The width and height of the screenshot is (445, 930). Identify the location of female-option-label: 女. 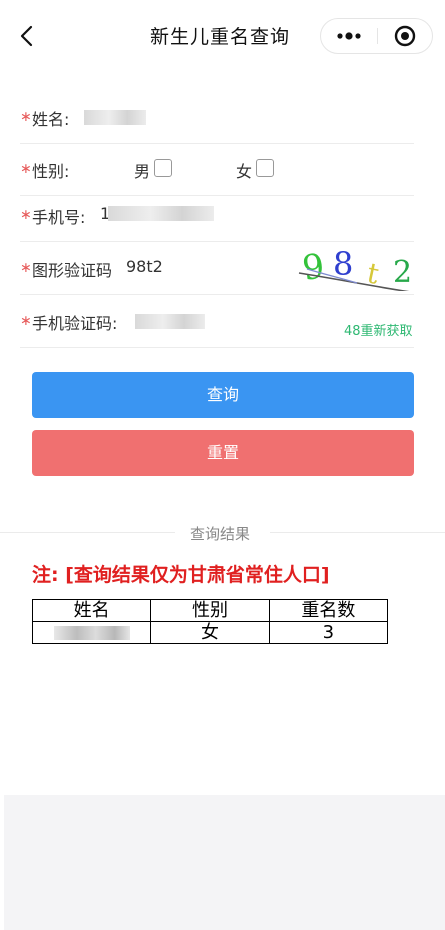
(244, 171).